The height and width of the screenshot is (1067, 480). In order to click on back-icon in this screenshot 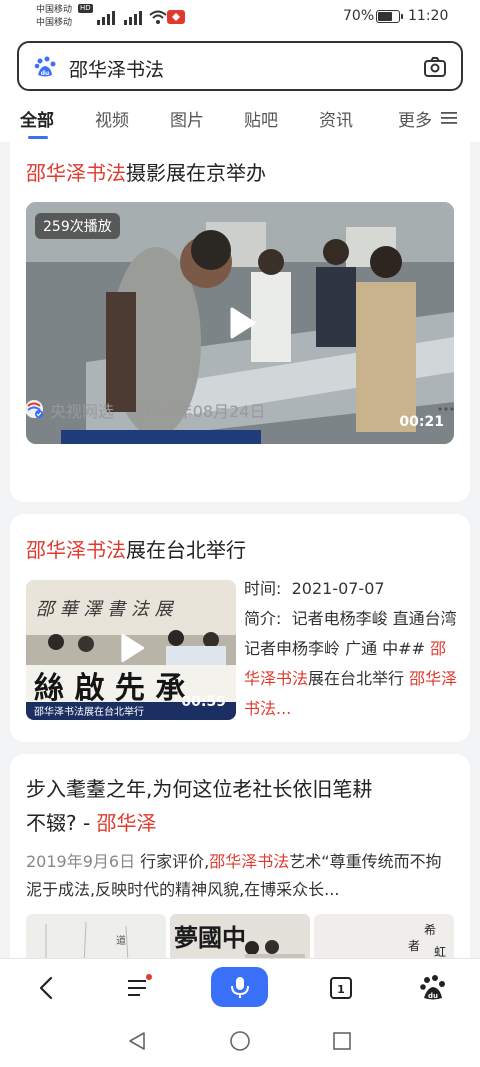, I will do `click(47, 988)`.